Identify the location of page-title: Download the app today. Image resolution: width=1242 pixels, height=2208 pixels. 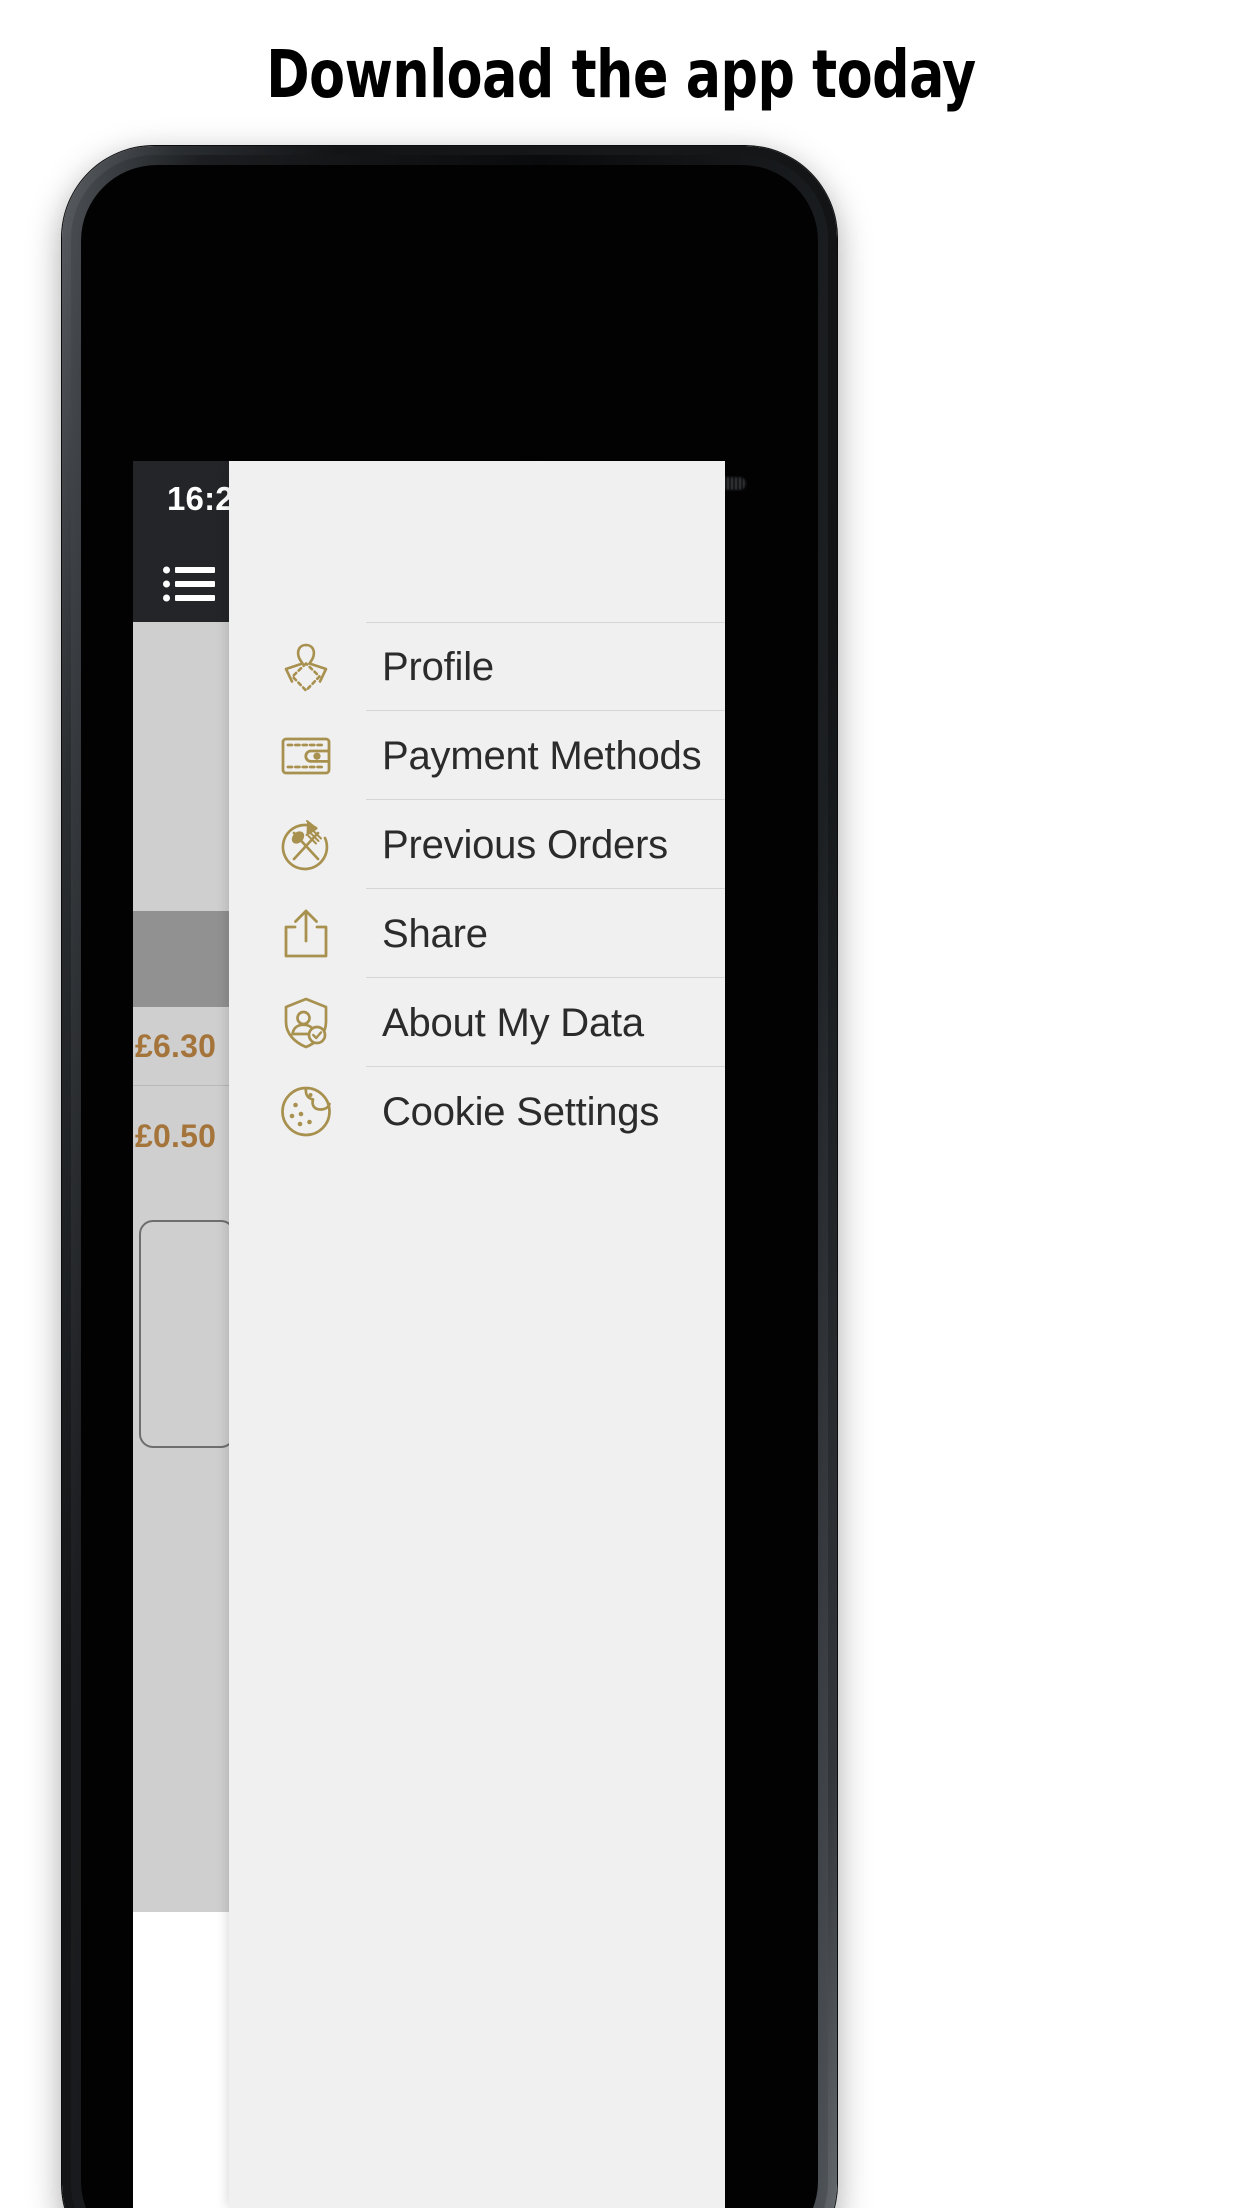
(621, 74).